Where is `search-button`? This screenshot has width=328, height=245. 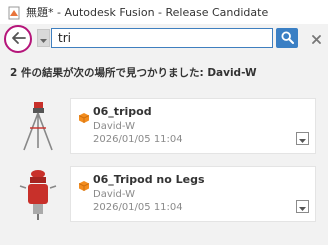
search-button is located at coordinates (287, 38).